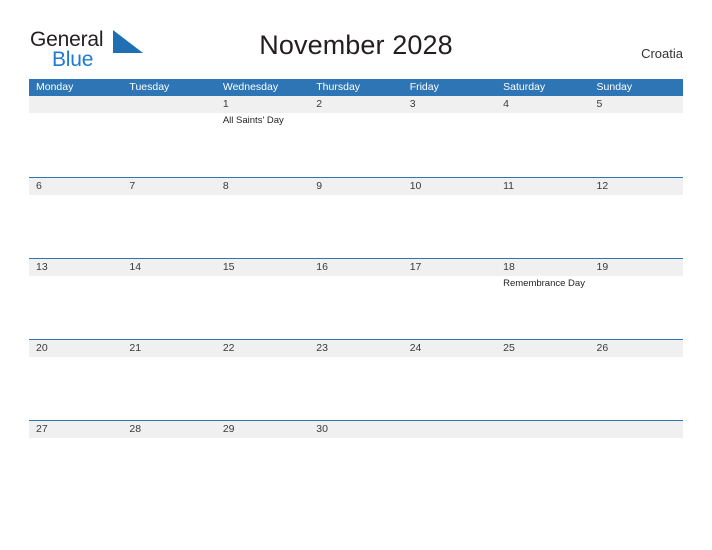  I want to click on holiday-label: All Saints' Day, so click(253, 120).